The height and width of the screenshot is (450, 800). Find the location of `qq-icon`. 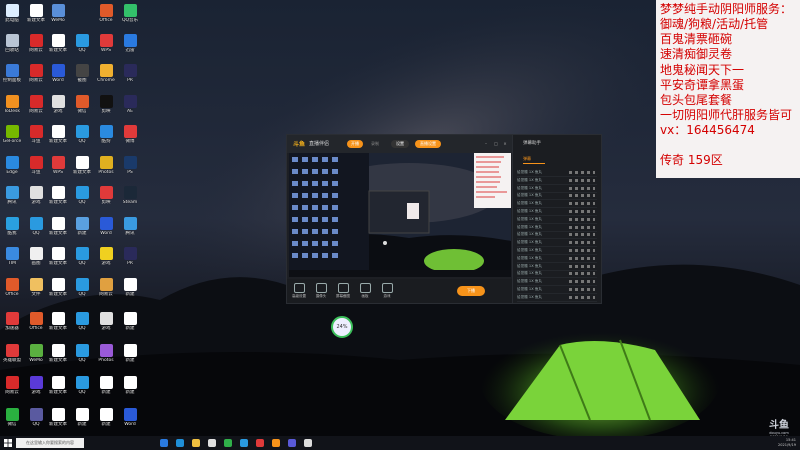

qq-icon is located at coordinates (244, 443).